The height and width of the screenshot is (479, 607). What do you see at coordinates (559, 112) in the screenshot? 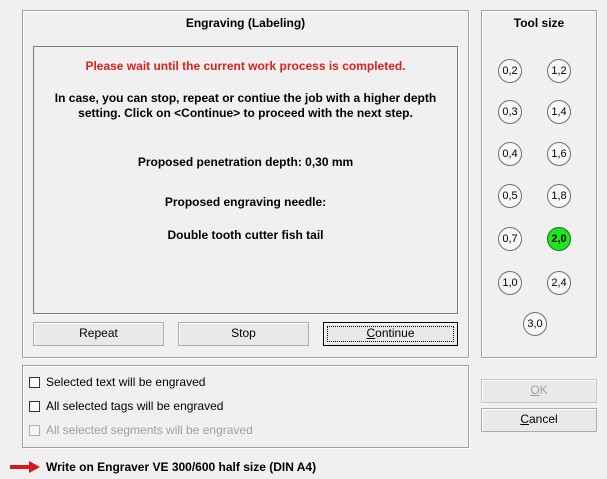
I see `tool-size-1-4: 1,4` at bounding box center [559, 112].